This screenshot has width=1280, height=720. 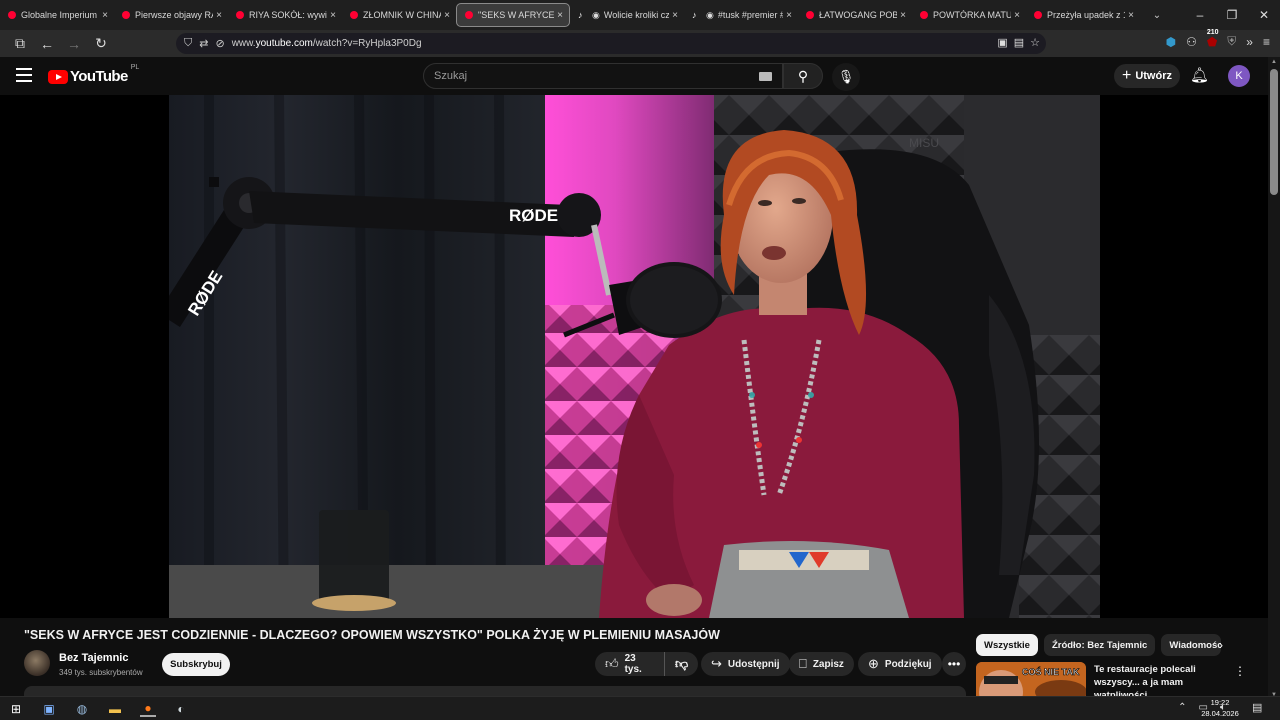 I want to click on browser-tab: Przeżyła upadek z 10 ×, so click(x=1083, y=15).